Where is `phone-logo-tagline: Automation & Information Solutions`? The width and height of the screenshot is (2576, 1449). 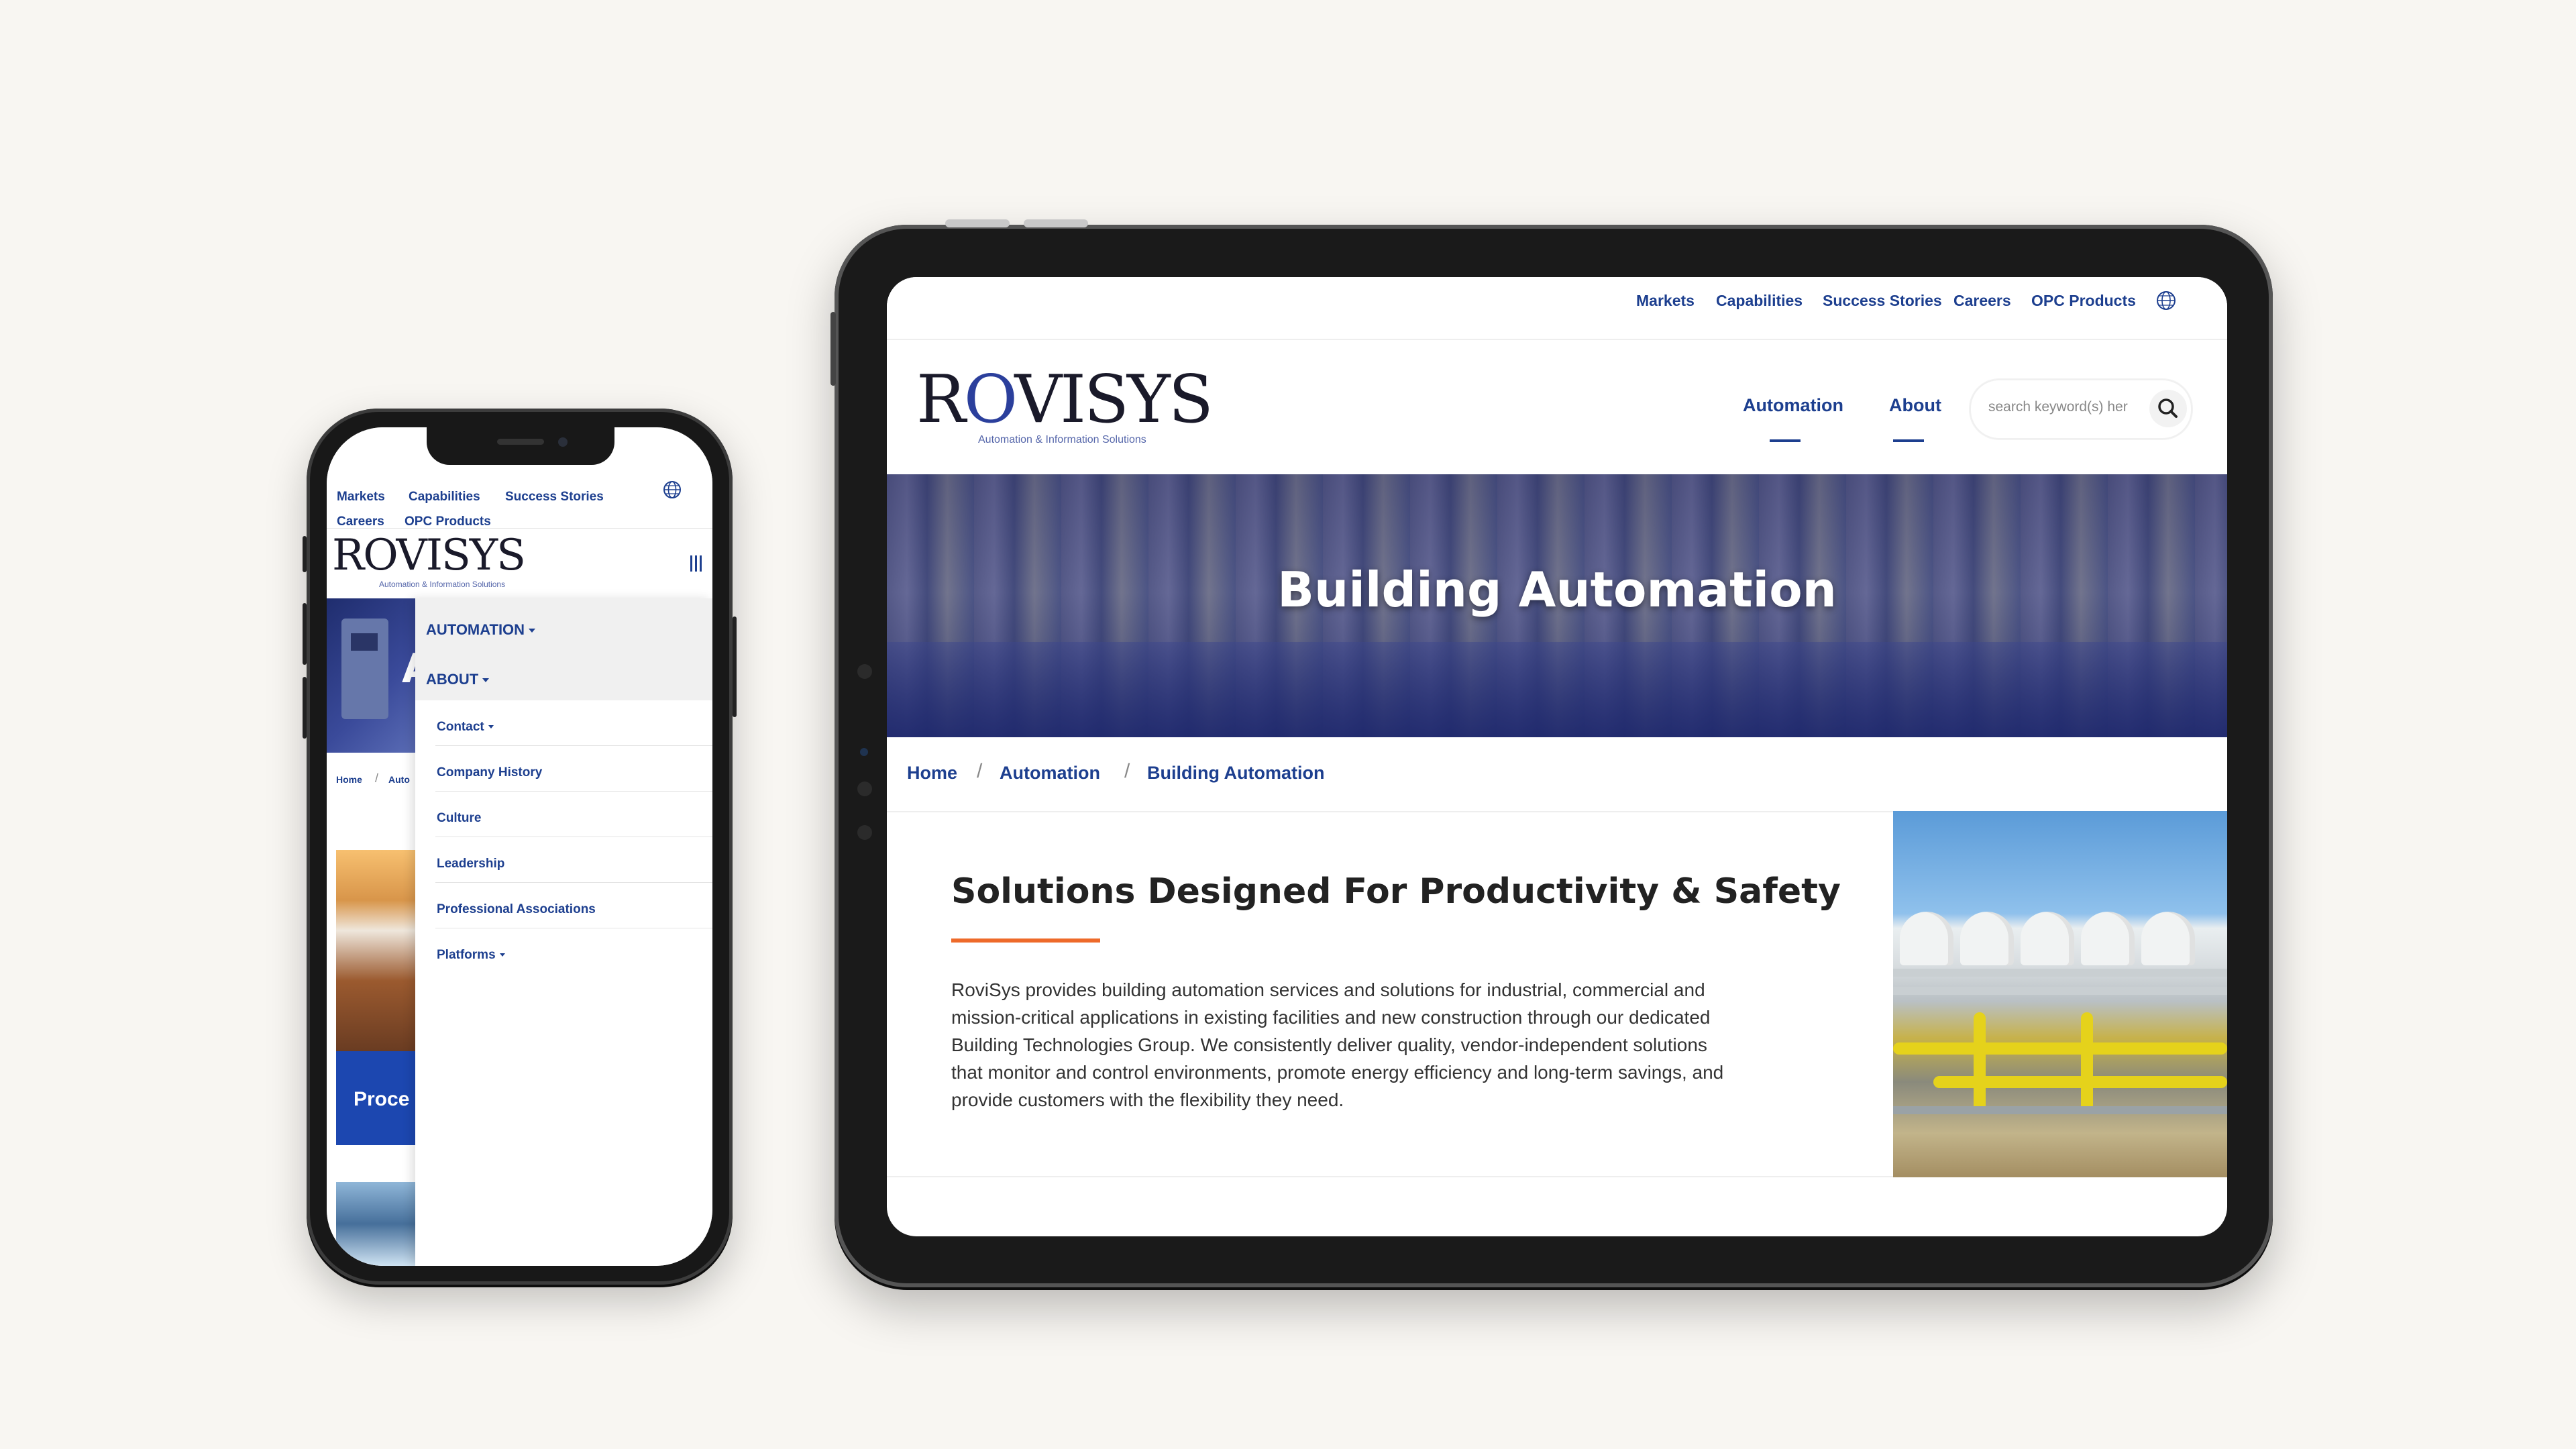 phone-logo-tagline: Automation & Information Solutions is located at coordinates (442, 584).